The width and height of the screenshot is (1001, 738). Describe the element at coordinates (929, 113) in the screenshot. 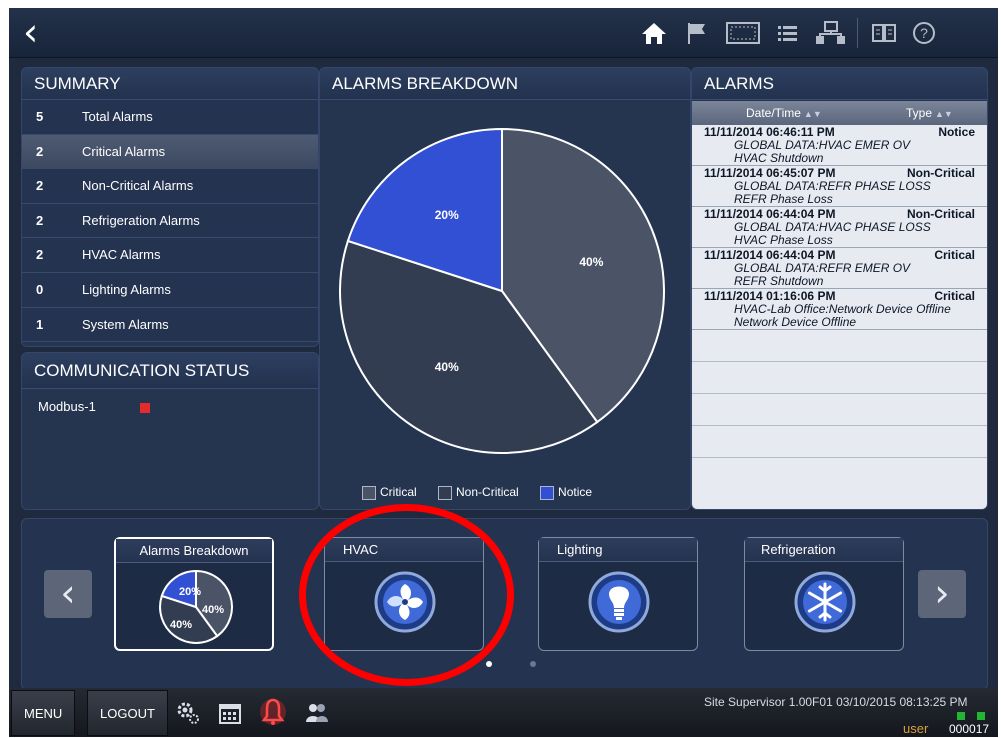

I see `column-header-type: Type ▲▼` at that location.